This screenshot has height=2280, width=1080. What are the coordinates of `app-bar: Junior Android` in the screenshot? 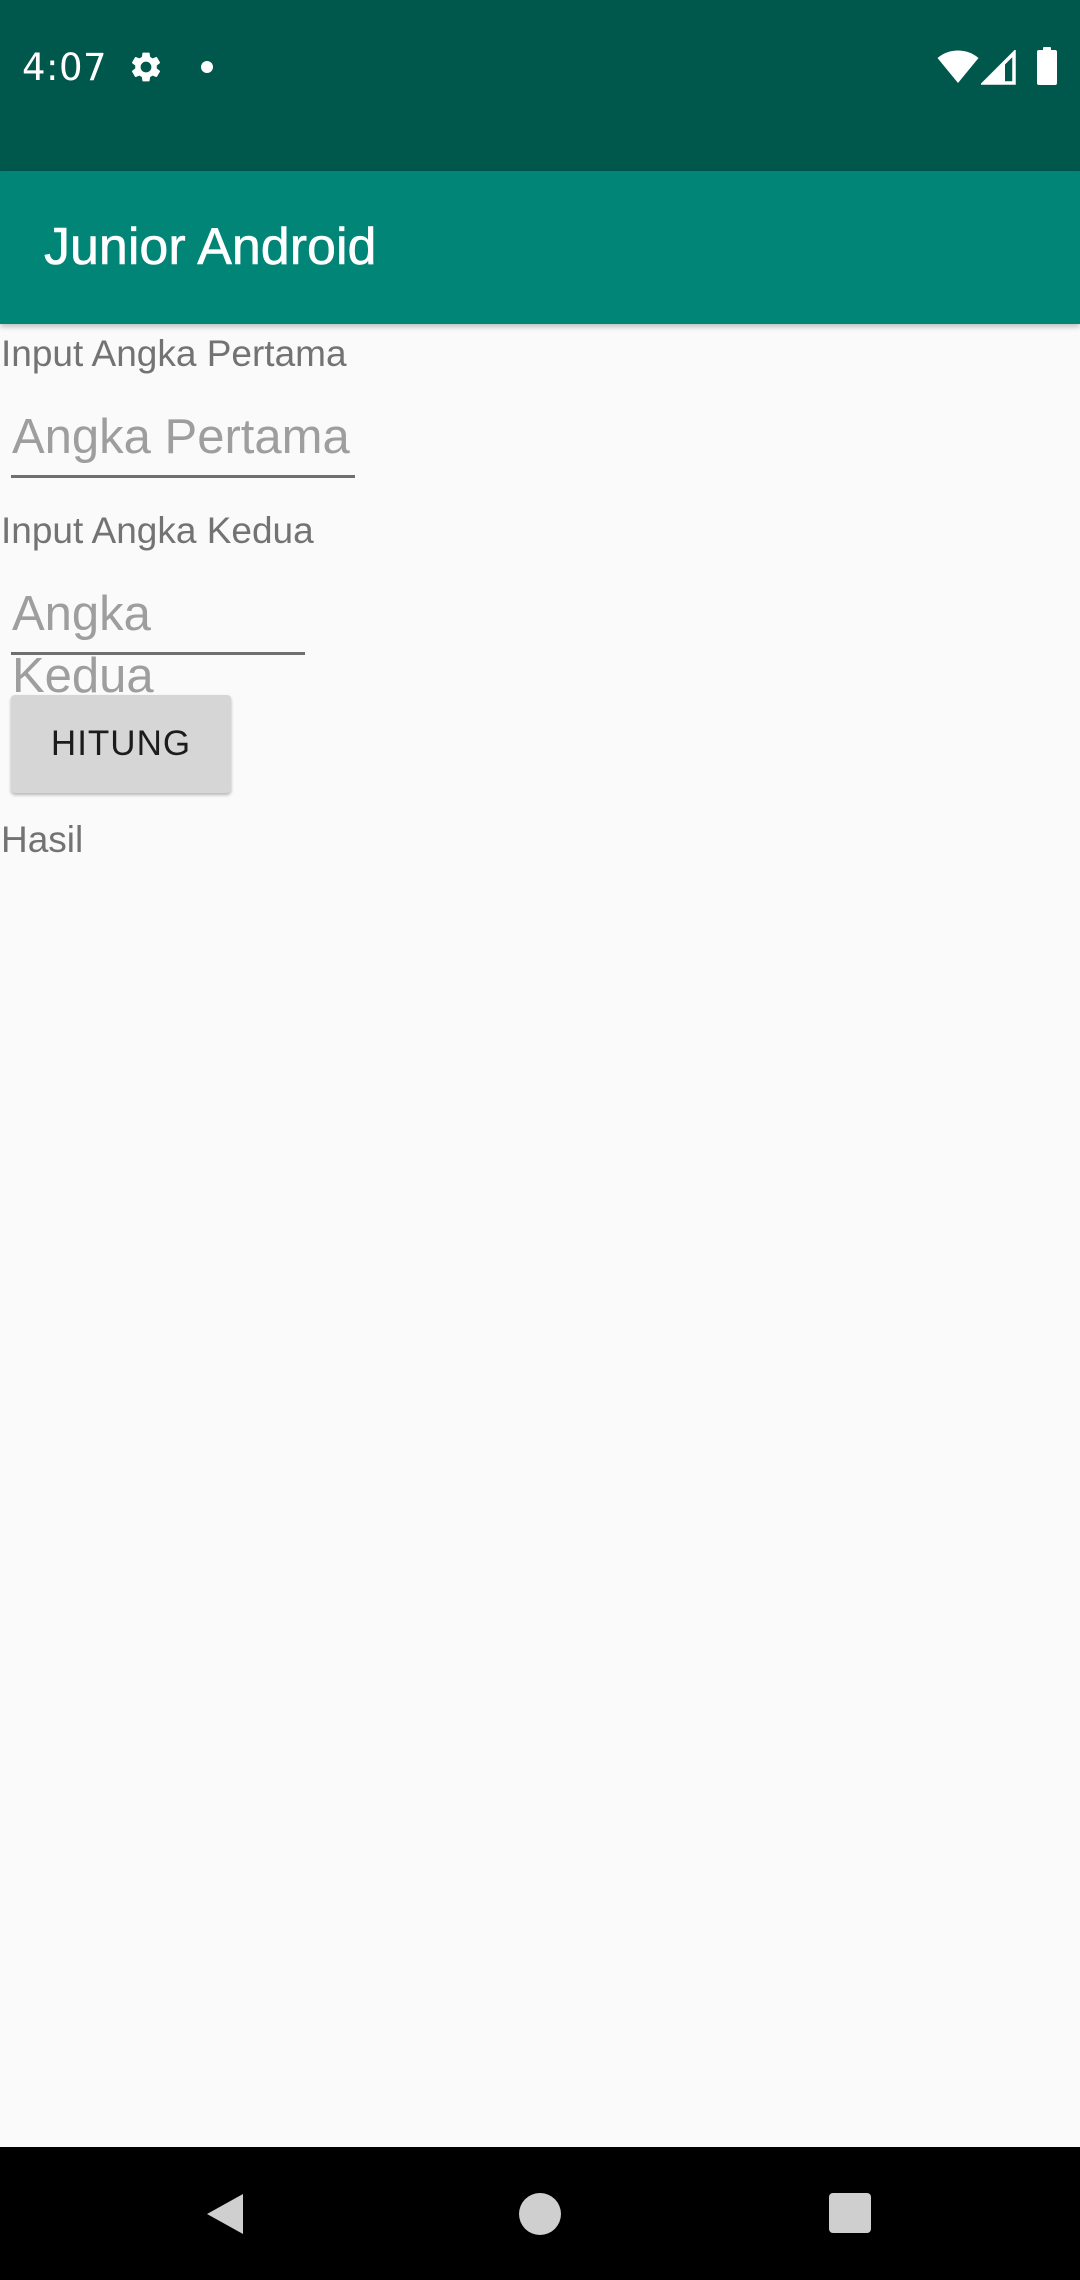 It's located at (540, 247).